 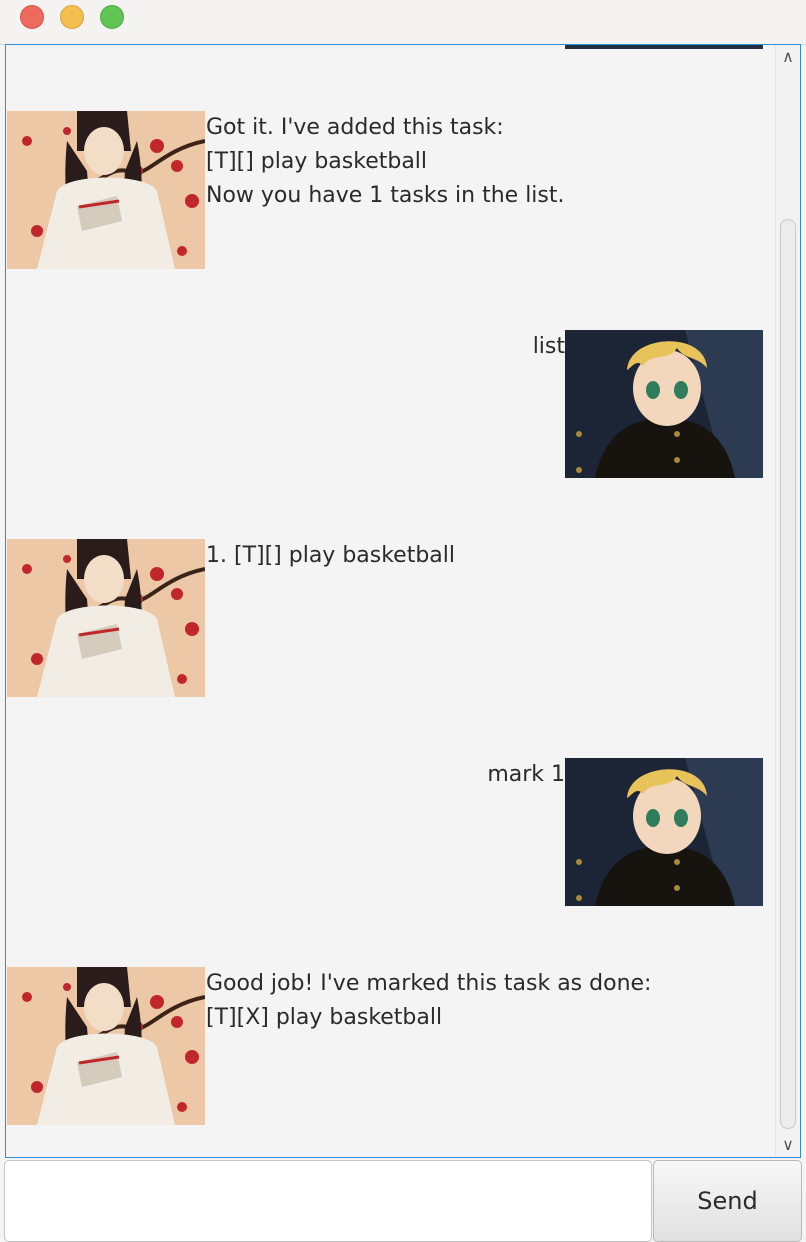 I want to click on message-input, so click(x=328, y=1201).